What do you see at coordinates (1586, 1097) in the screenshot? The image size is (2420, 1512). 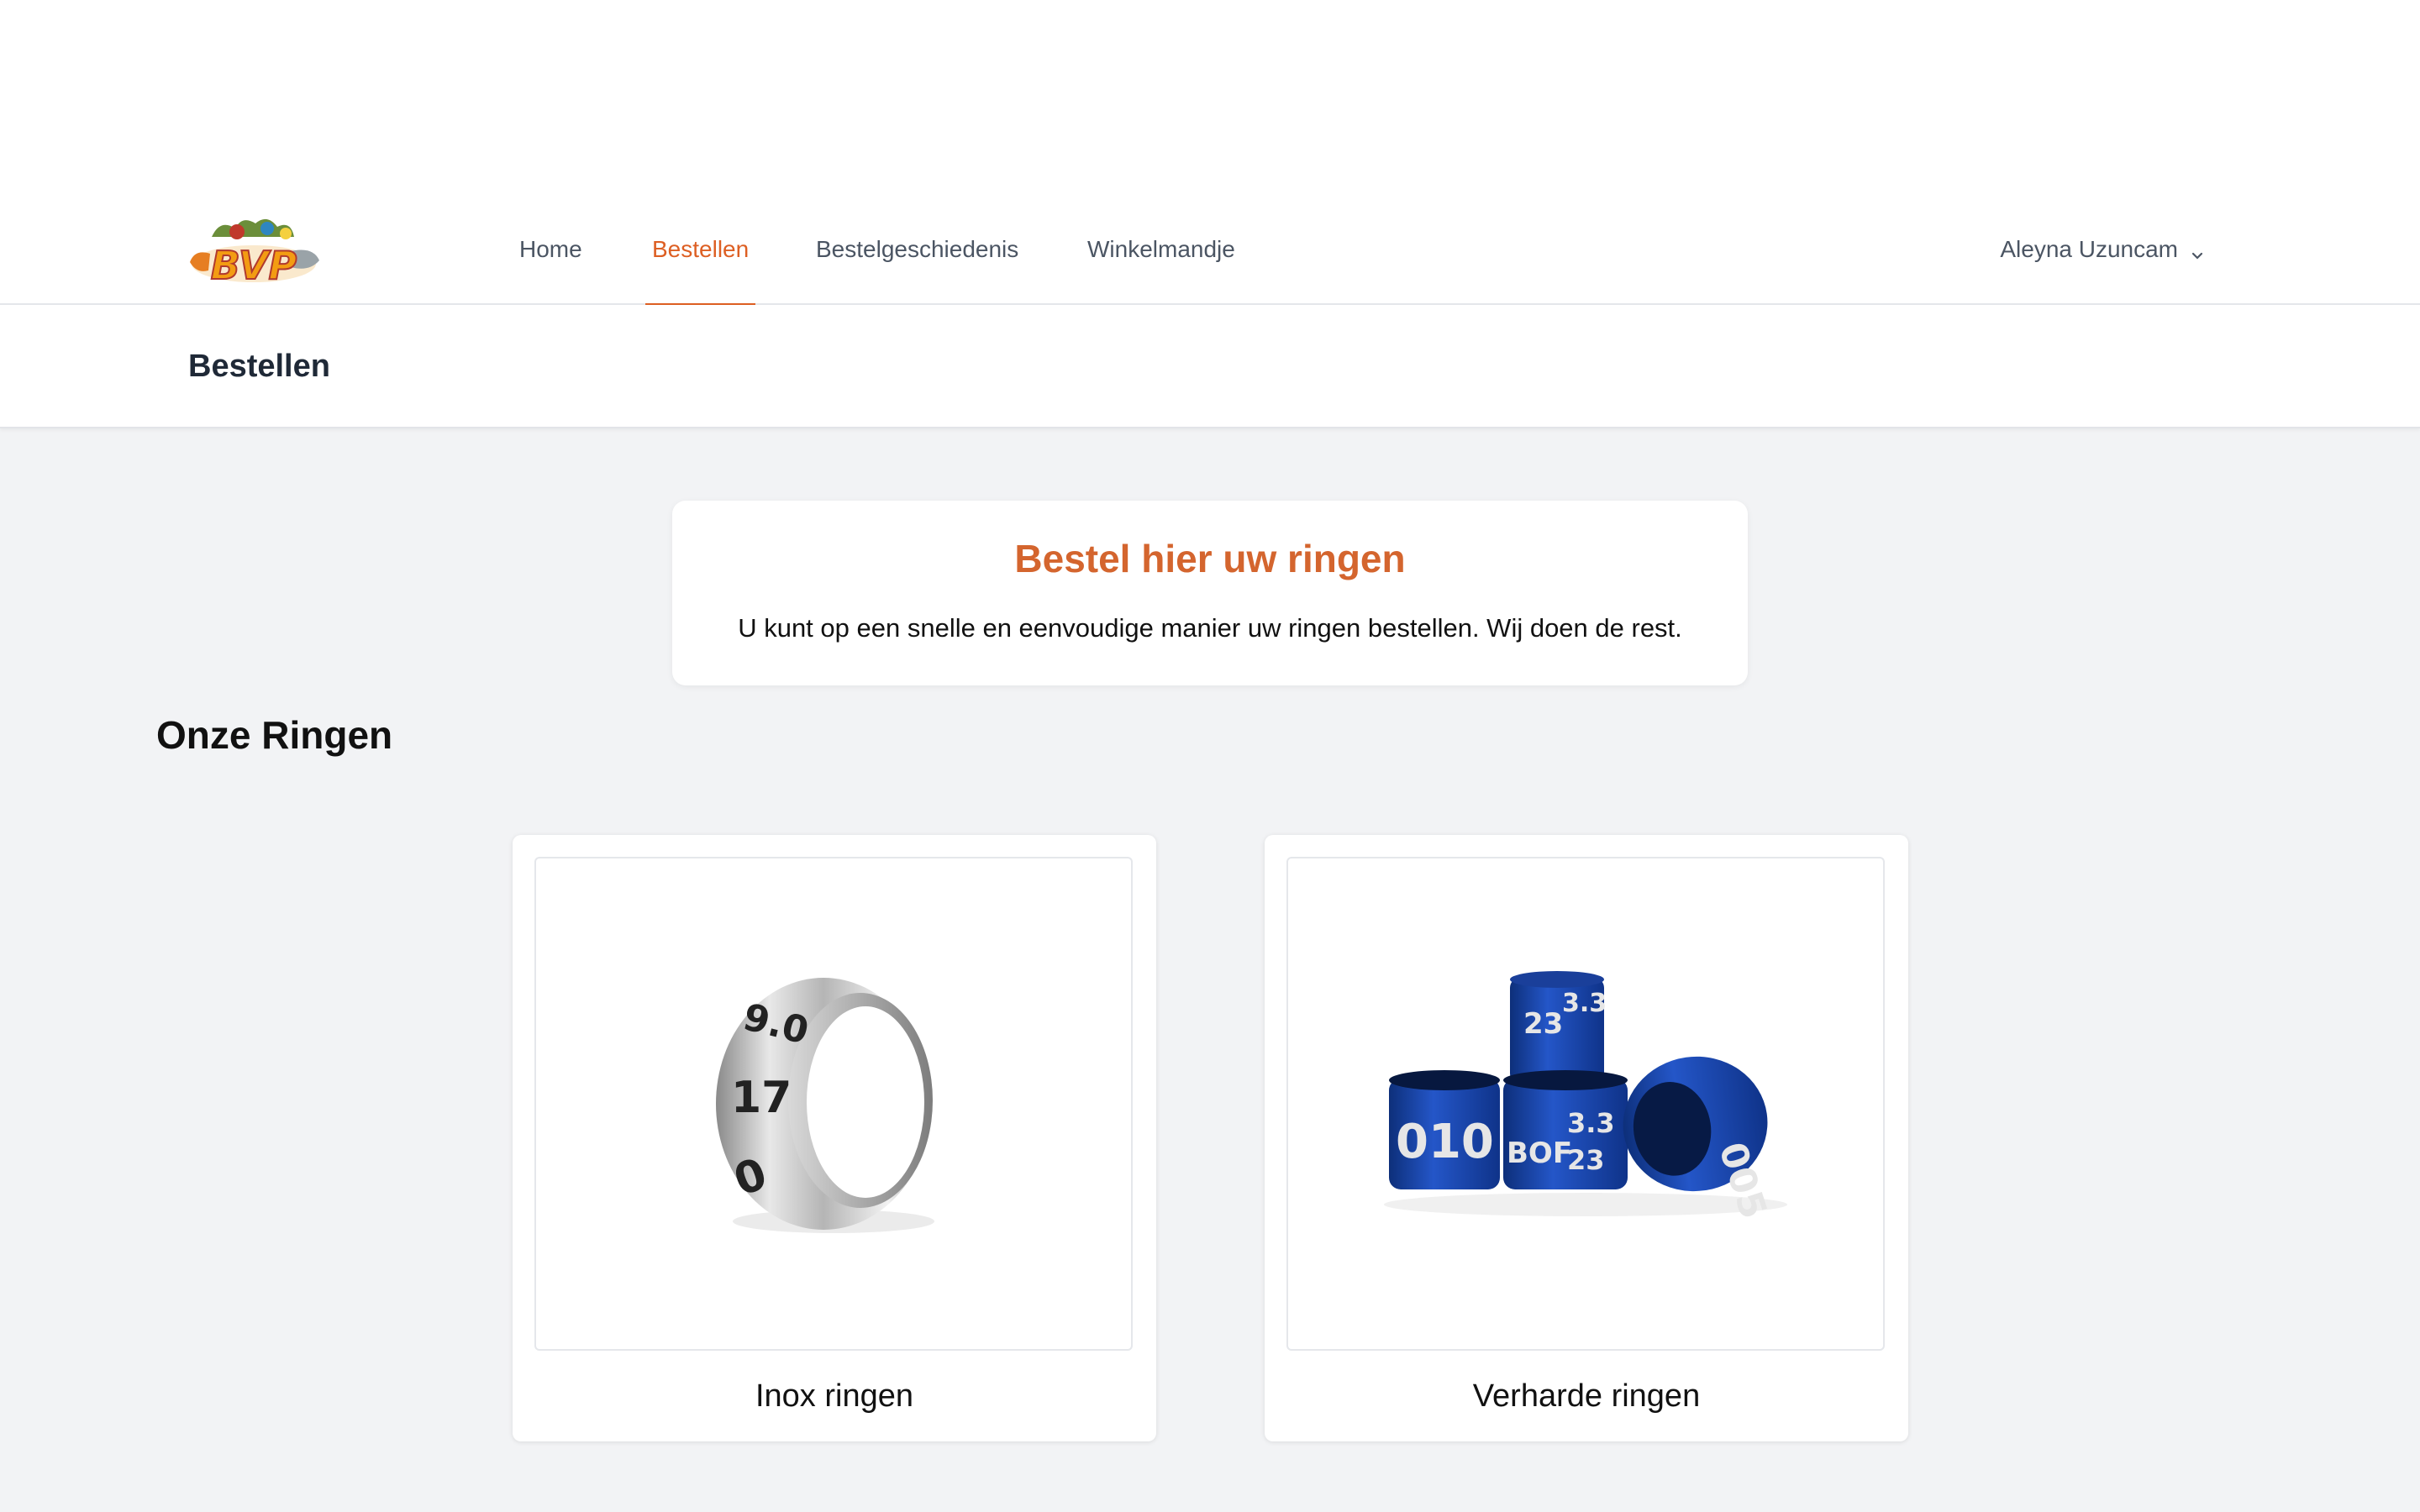 I see `blue-rings-image: 23 3.3 010 BOF 3.3 23 005` at bounding box center [1586, 1097].